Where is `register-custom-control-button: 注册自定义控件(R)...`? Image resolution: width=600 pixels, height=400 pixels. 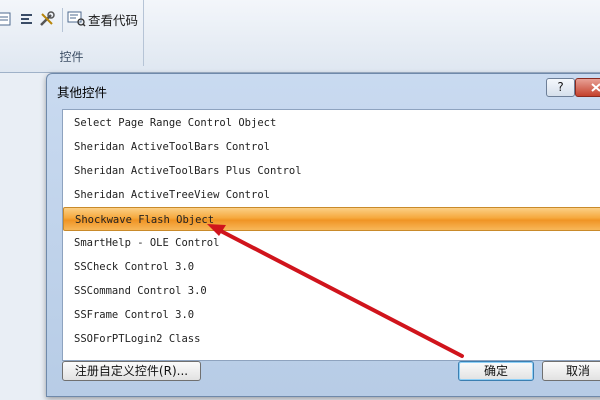 register-custom-control-button: 注册自定义控件(R)... is located at coordinates (131, 371).